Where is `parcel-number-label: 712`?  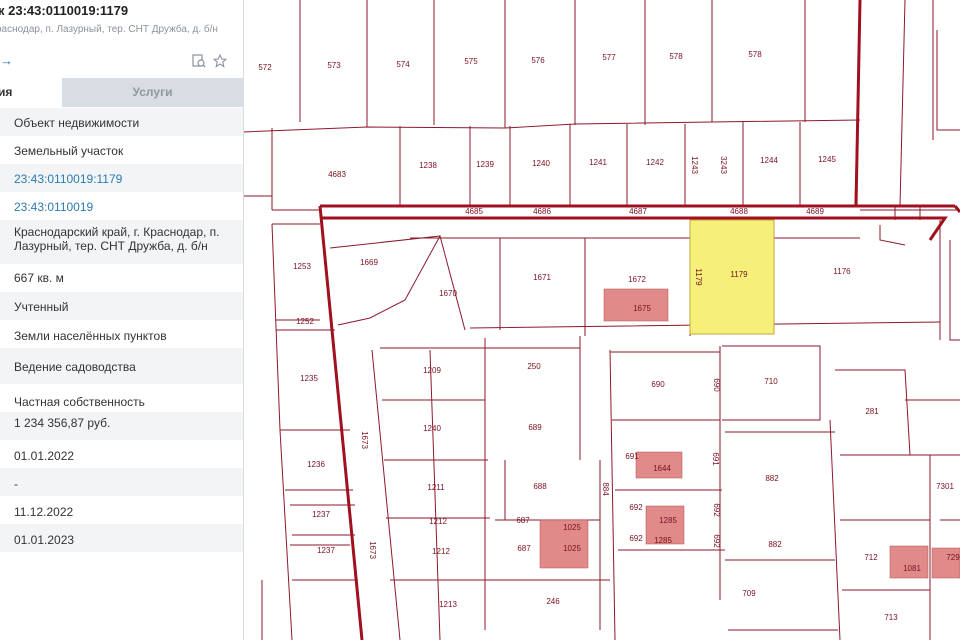
parcel-number-label: 712 is located at coordinates (871, 557).